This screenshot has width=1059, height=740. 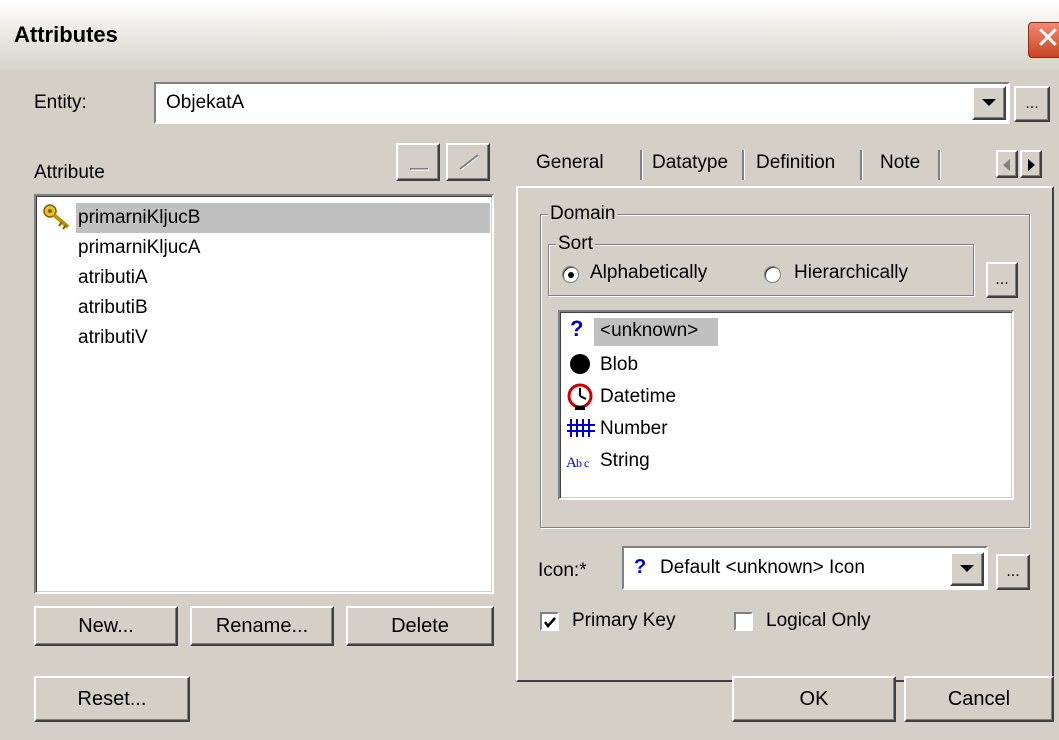 What do you see at coordinates (623, 621) in the screenshot?
I see `primary-key-label: Primary Key` at bounding box center [623, 621].